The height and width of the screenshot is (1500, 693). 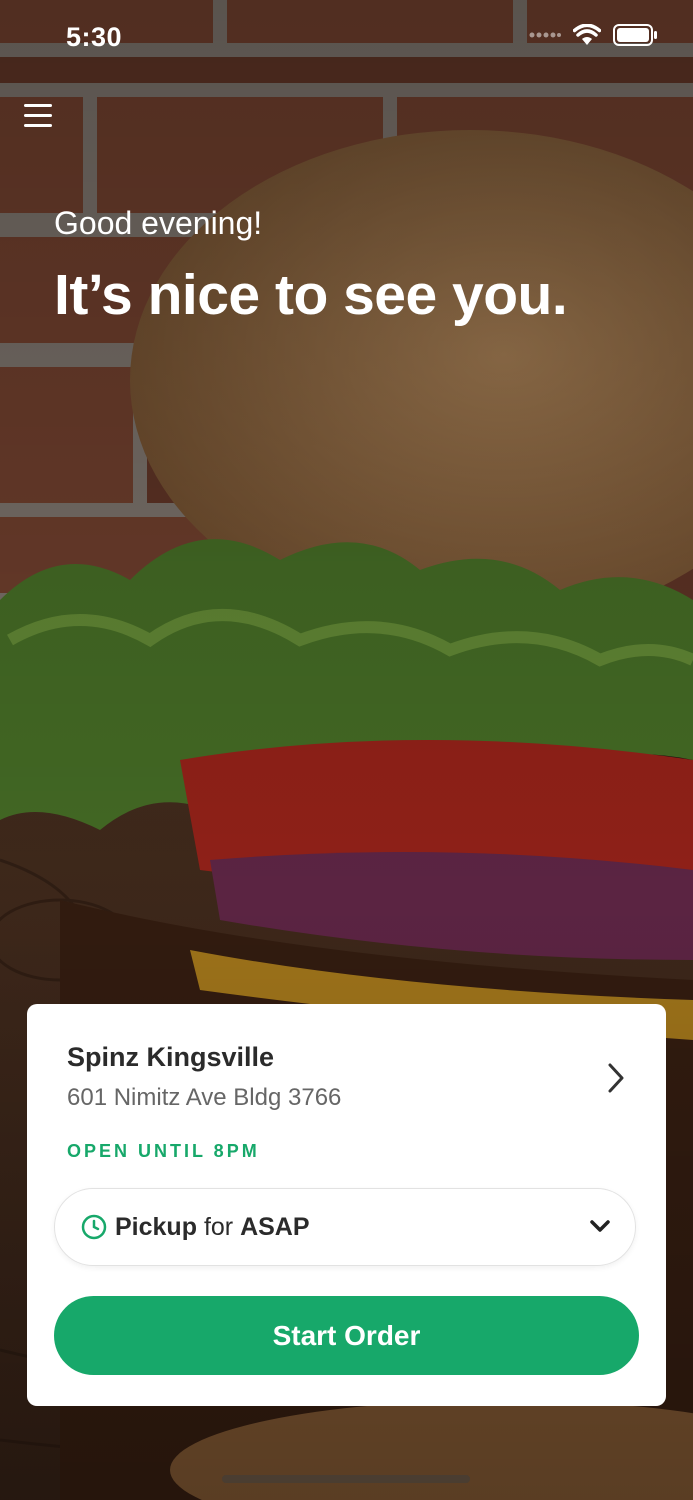 What do you see at coordinates (345, 1227) in the screenshot?
I see `pickup-time-selector: Pickup for ASAP` at bounding box center [345, 1227].